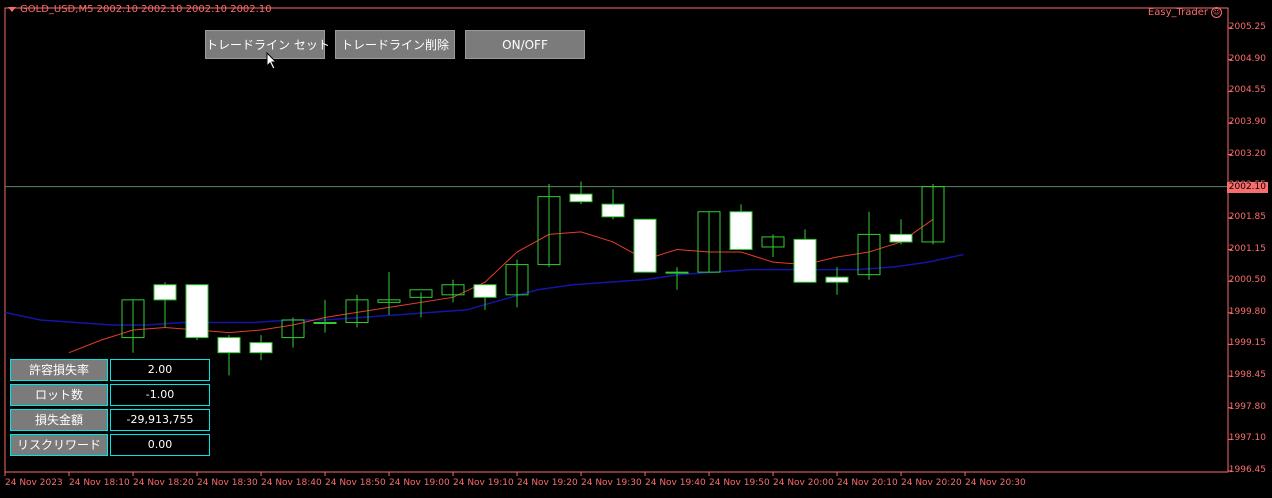 The height and width of the screenshot is (498, 1272). Describe the element at coordinates (34, 483) in the screenshot. I see `time-tick-label: 24 Nov 2023` at that location.